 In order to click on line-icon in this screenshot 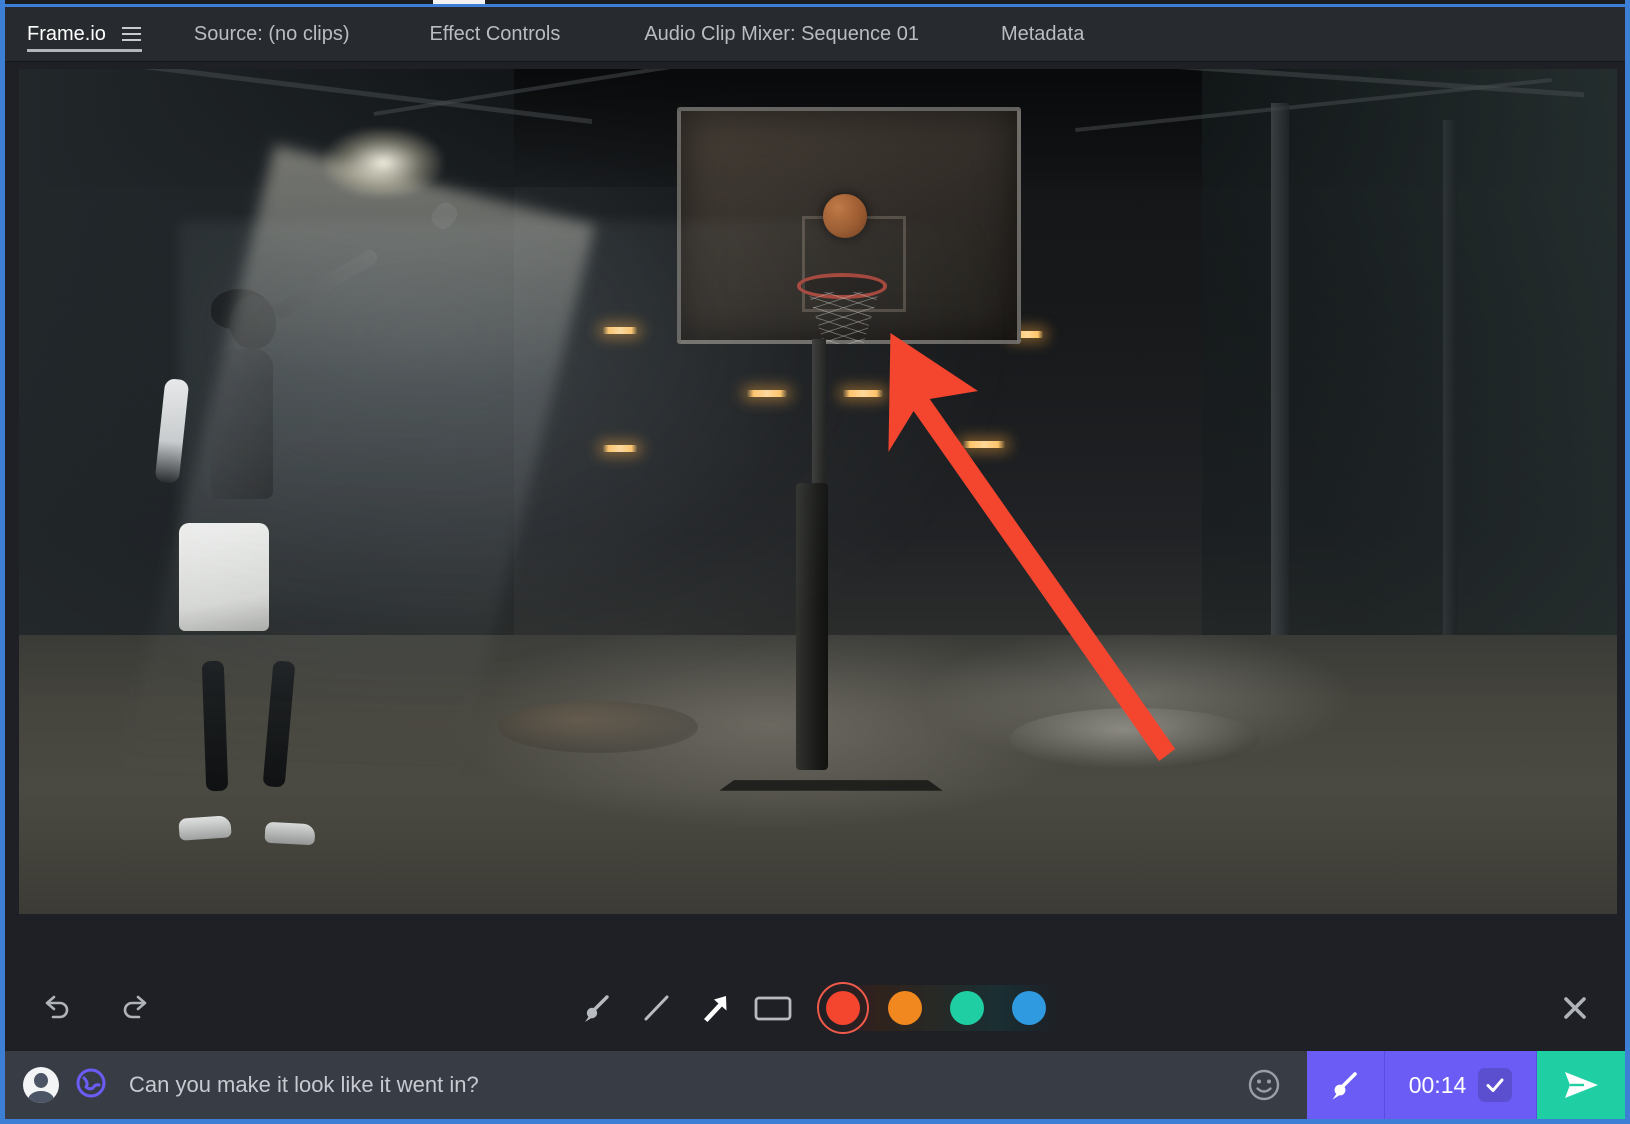, I will do `click(656, 1007)`.